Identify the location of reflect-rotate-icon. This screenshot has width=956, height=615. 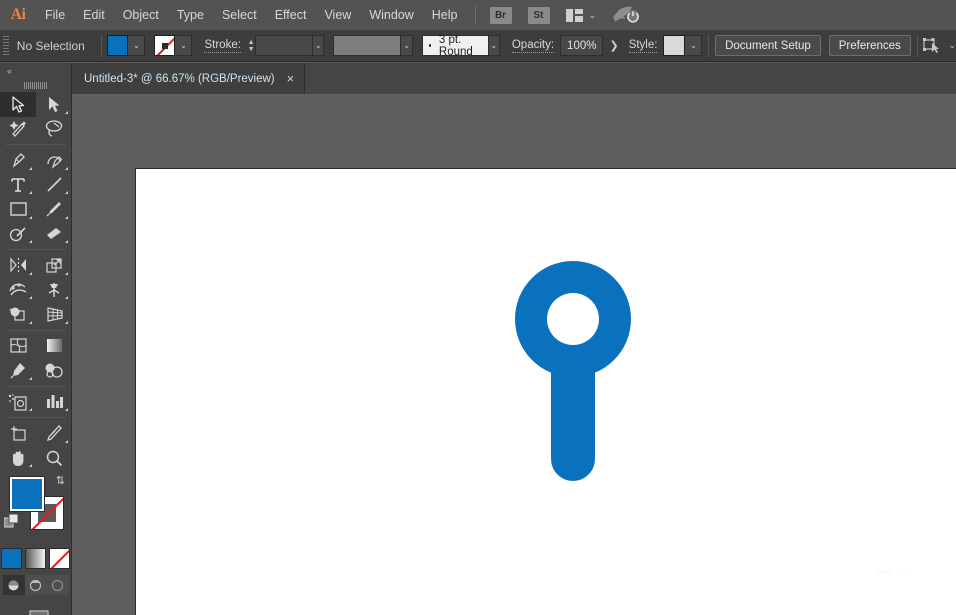
(17, 265).